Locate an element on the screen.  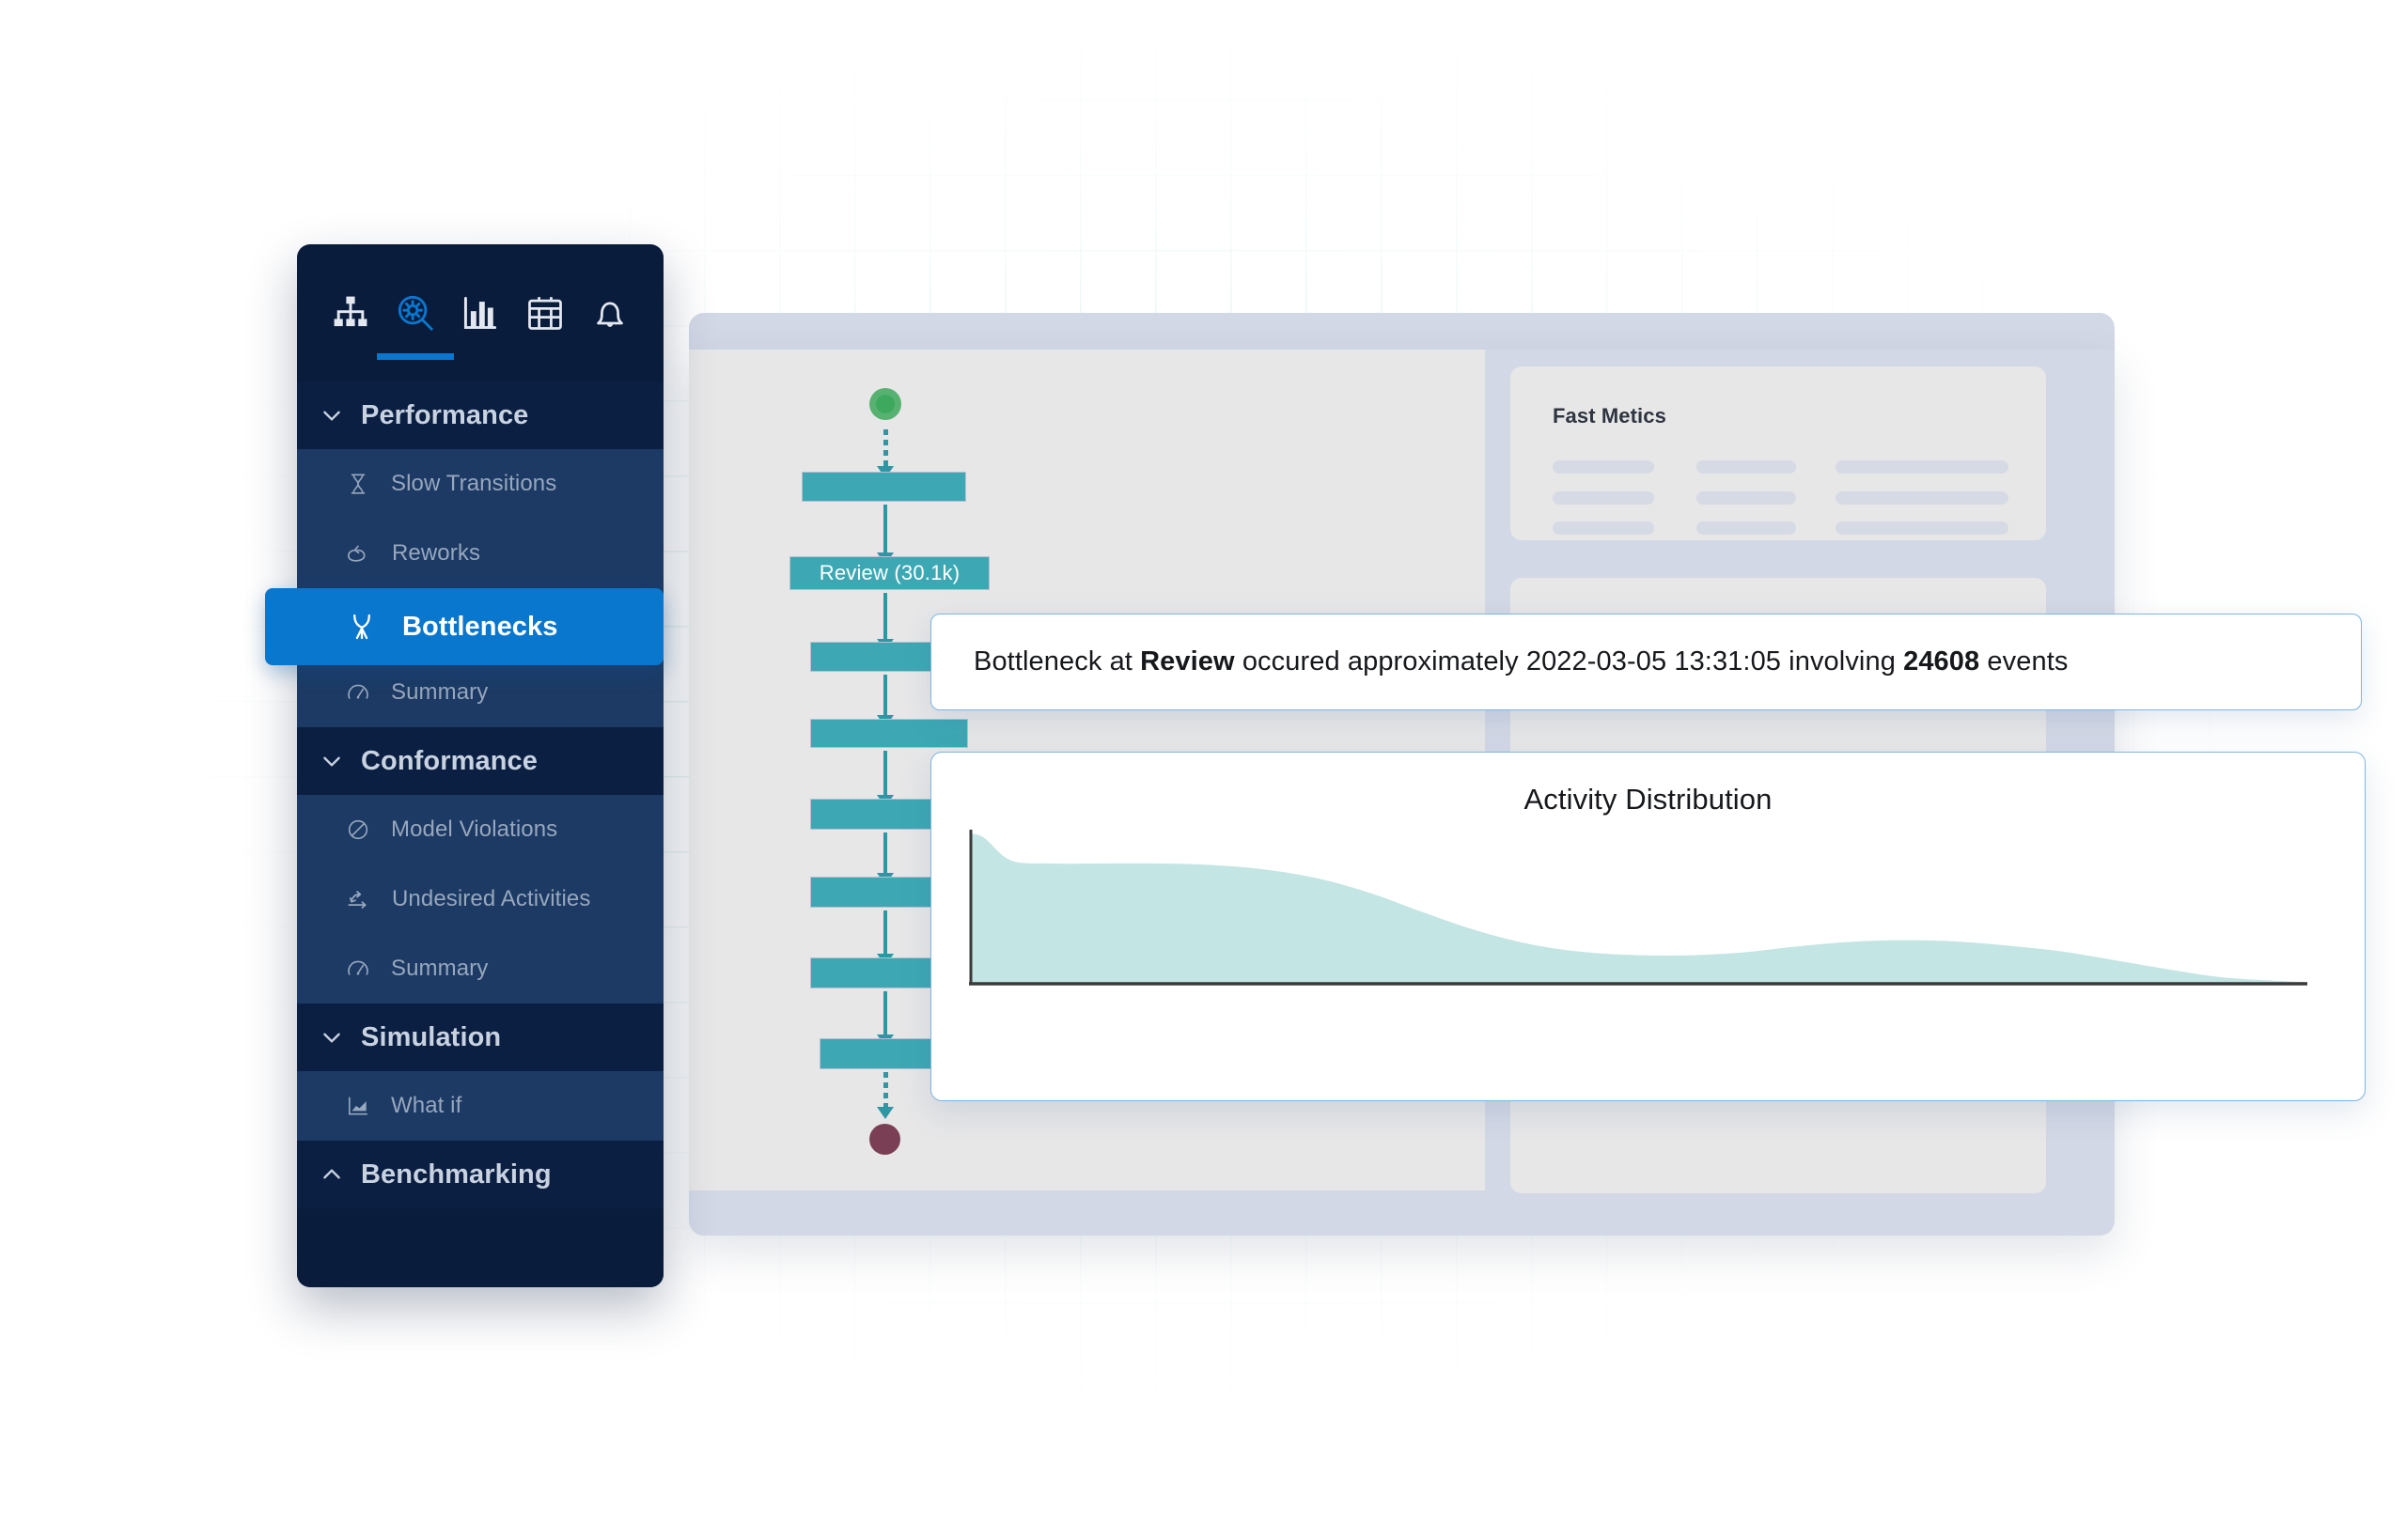
sidebar-item-label: Model Violations is located at coordinates (475, 829).